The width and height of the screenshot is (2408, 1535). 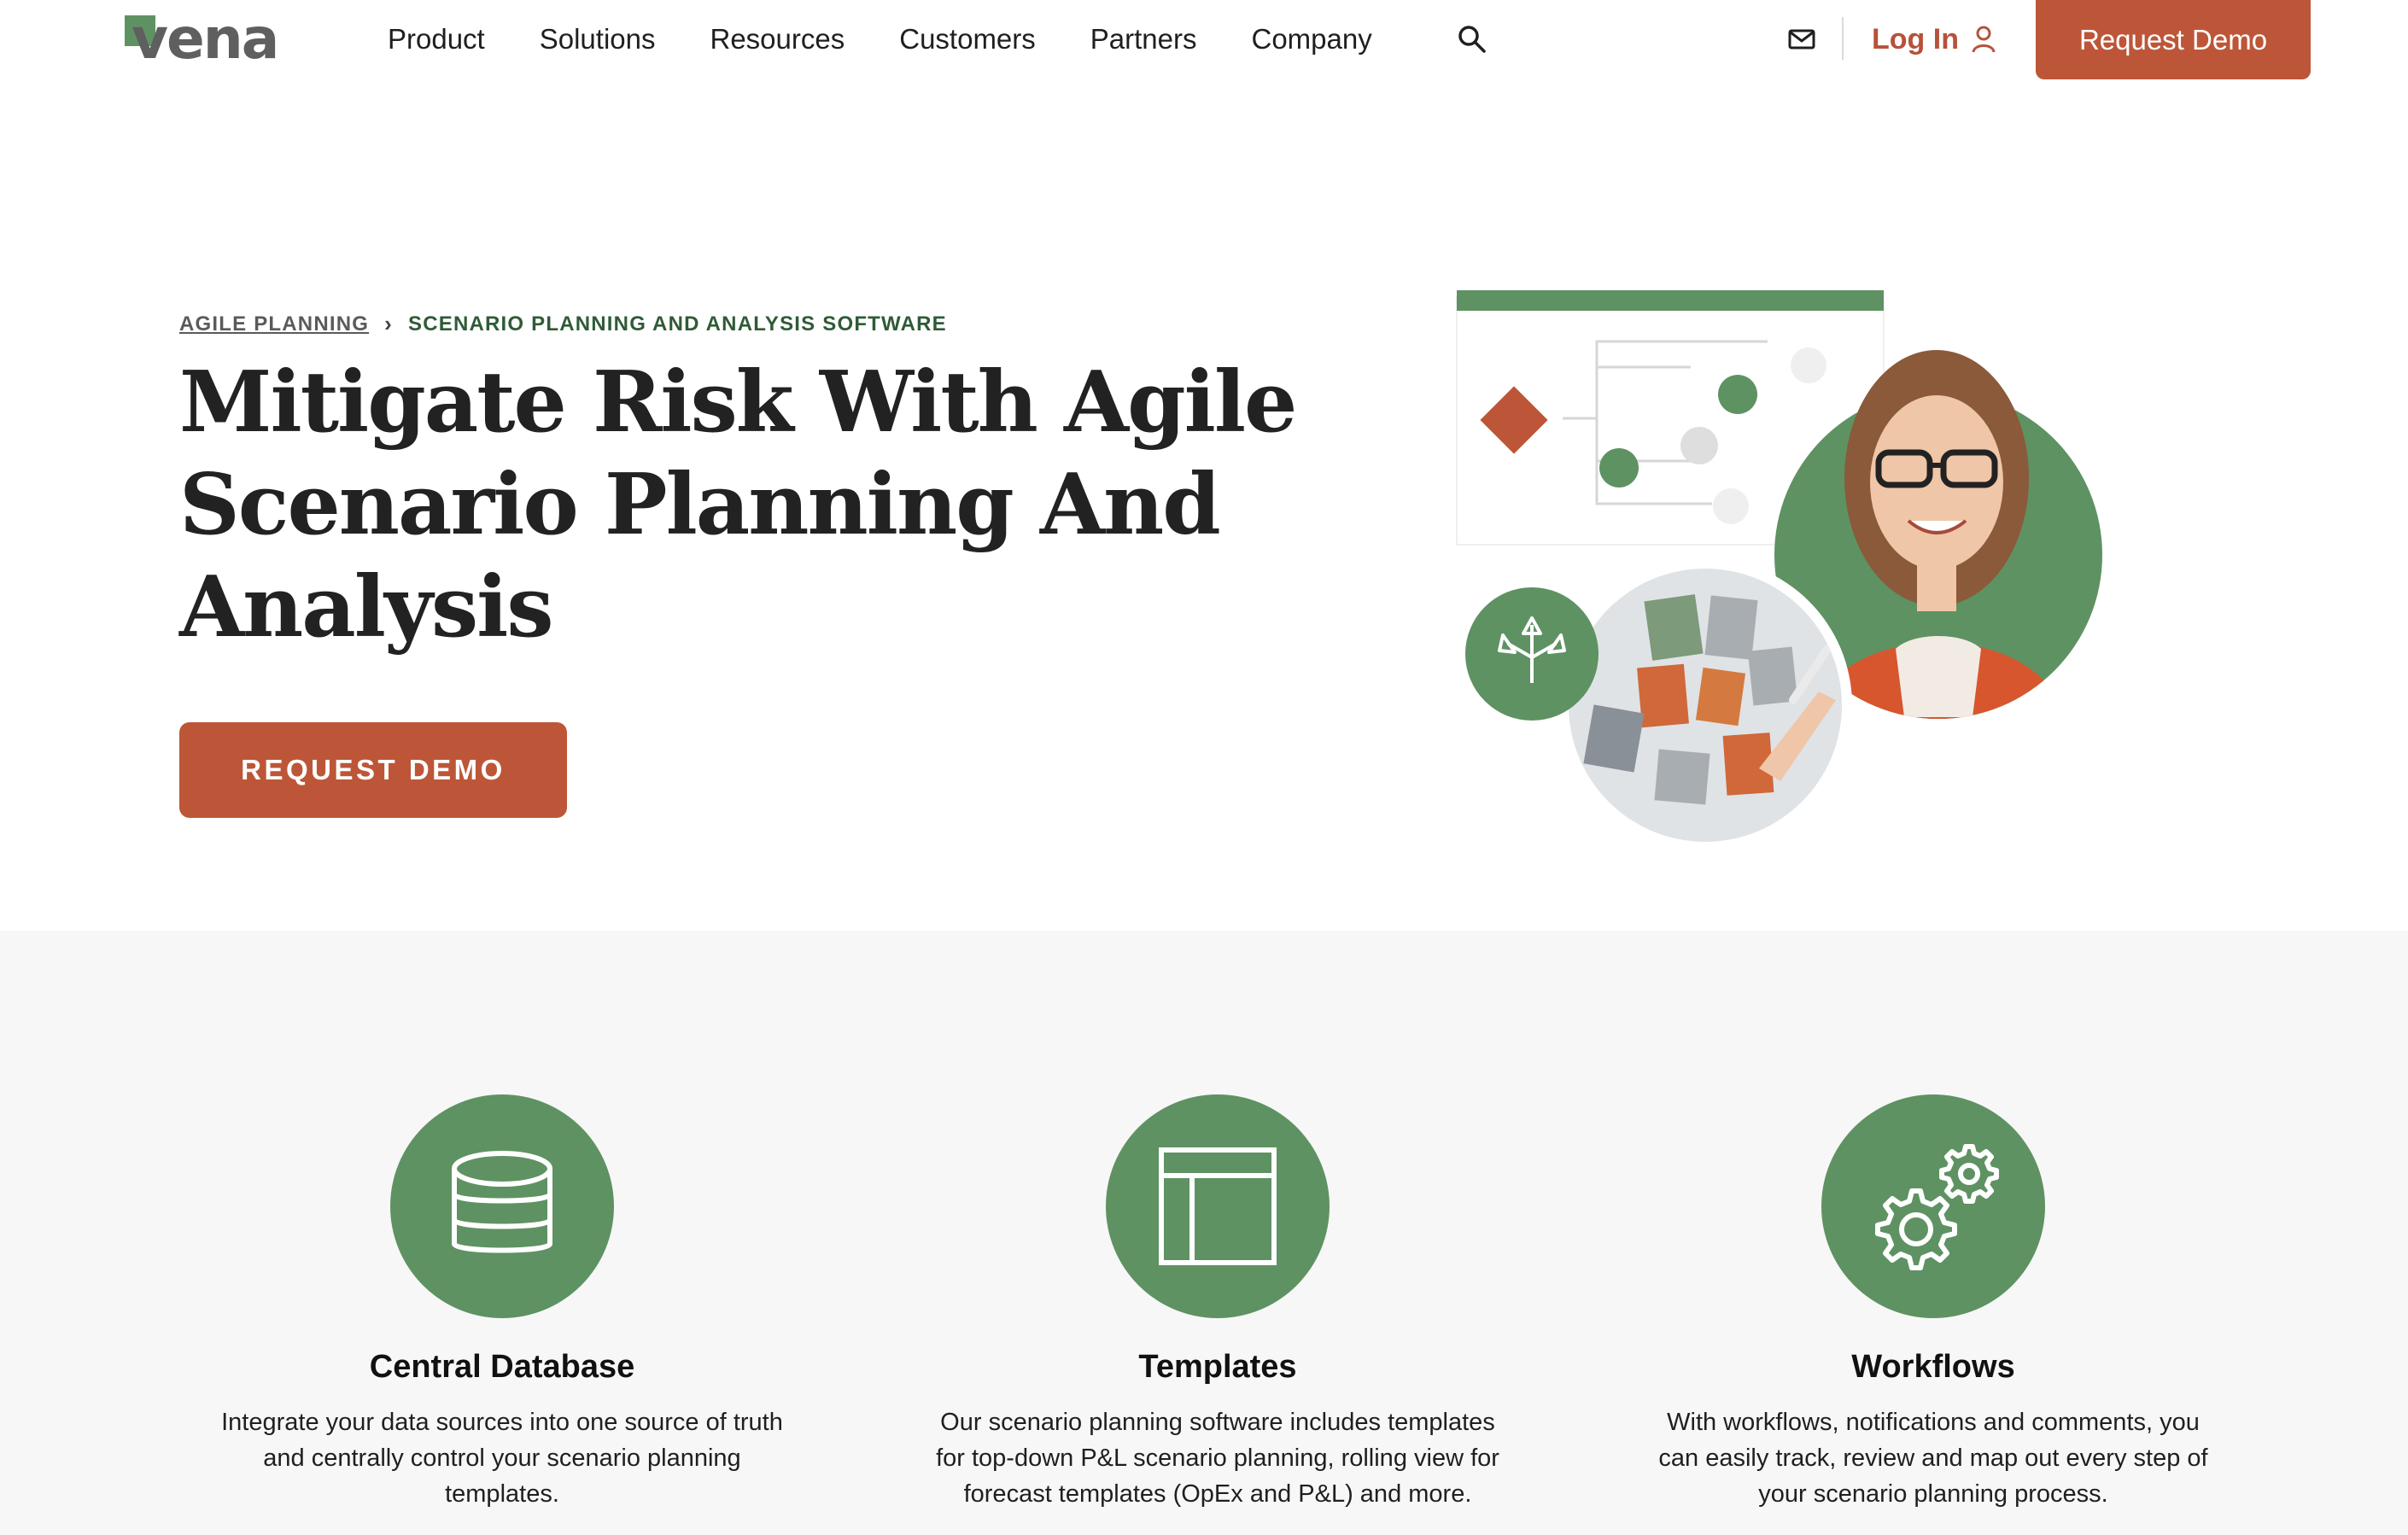 What do you see at coordinates (1801, 39) in the screenshot?
I see `mail-icon` at bounding box center [1801, 39].